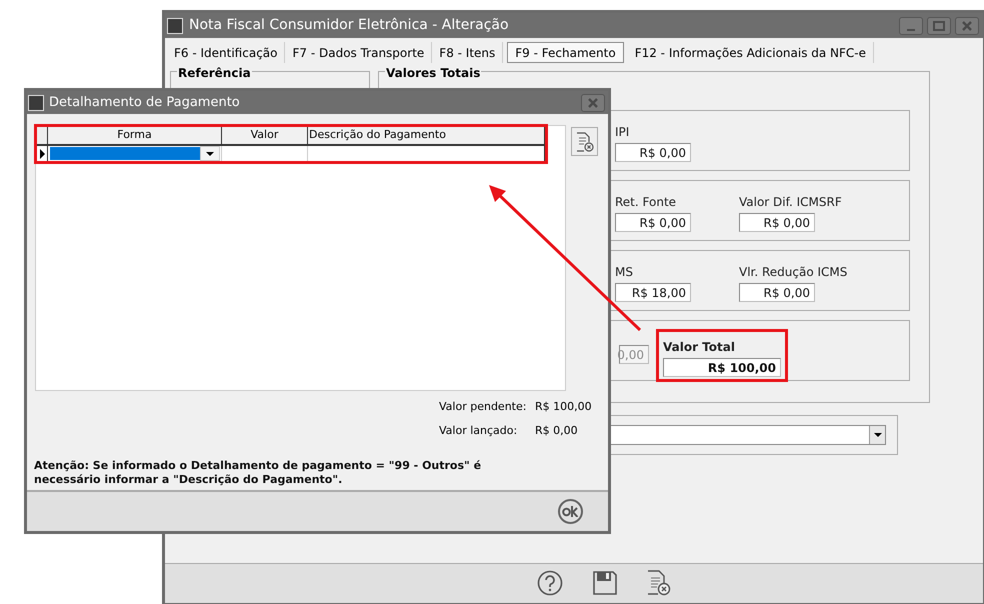 The image size is (984, 604). Describe the element at coordinates (605, 582) in the screenshot. I see `save-icon` at that location.